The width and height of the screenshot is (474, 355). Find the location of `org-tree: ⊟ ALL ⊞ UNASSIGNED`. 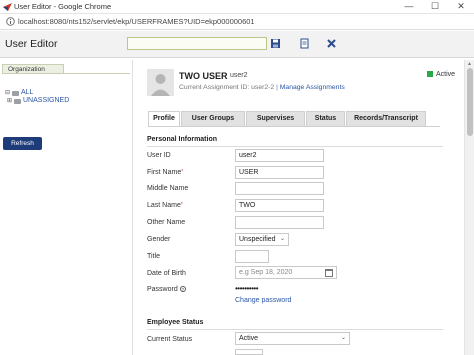

org-tree: ⊟ ALL ⊞ UNASSIGNED is located at coordinates (37, 97).